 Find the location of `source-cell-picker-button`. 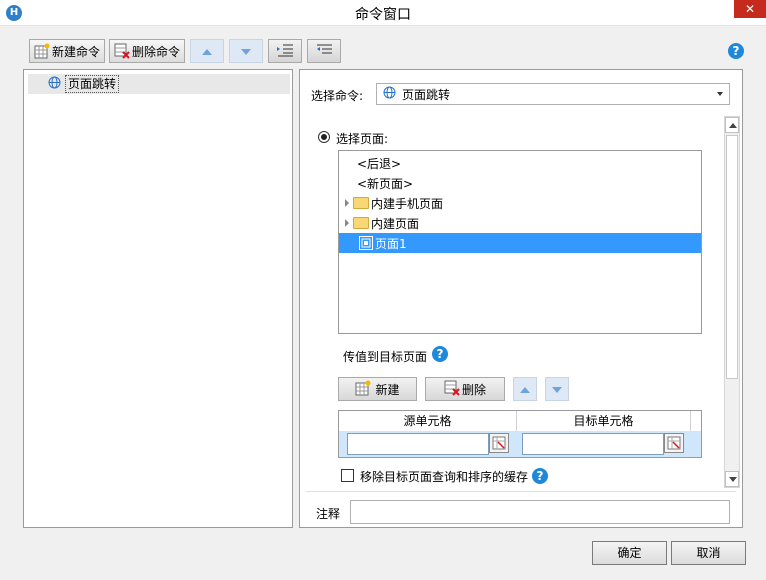

source-cell-picker-button is located at coordinates (499, 443).